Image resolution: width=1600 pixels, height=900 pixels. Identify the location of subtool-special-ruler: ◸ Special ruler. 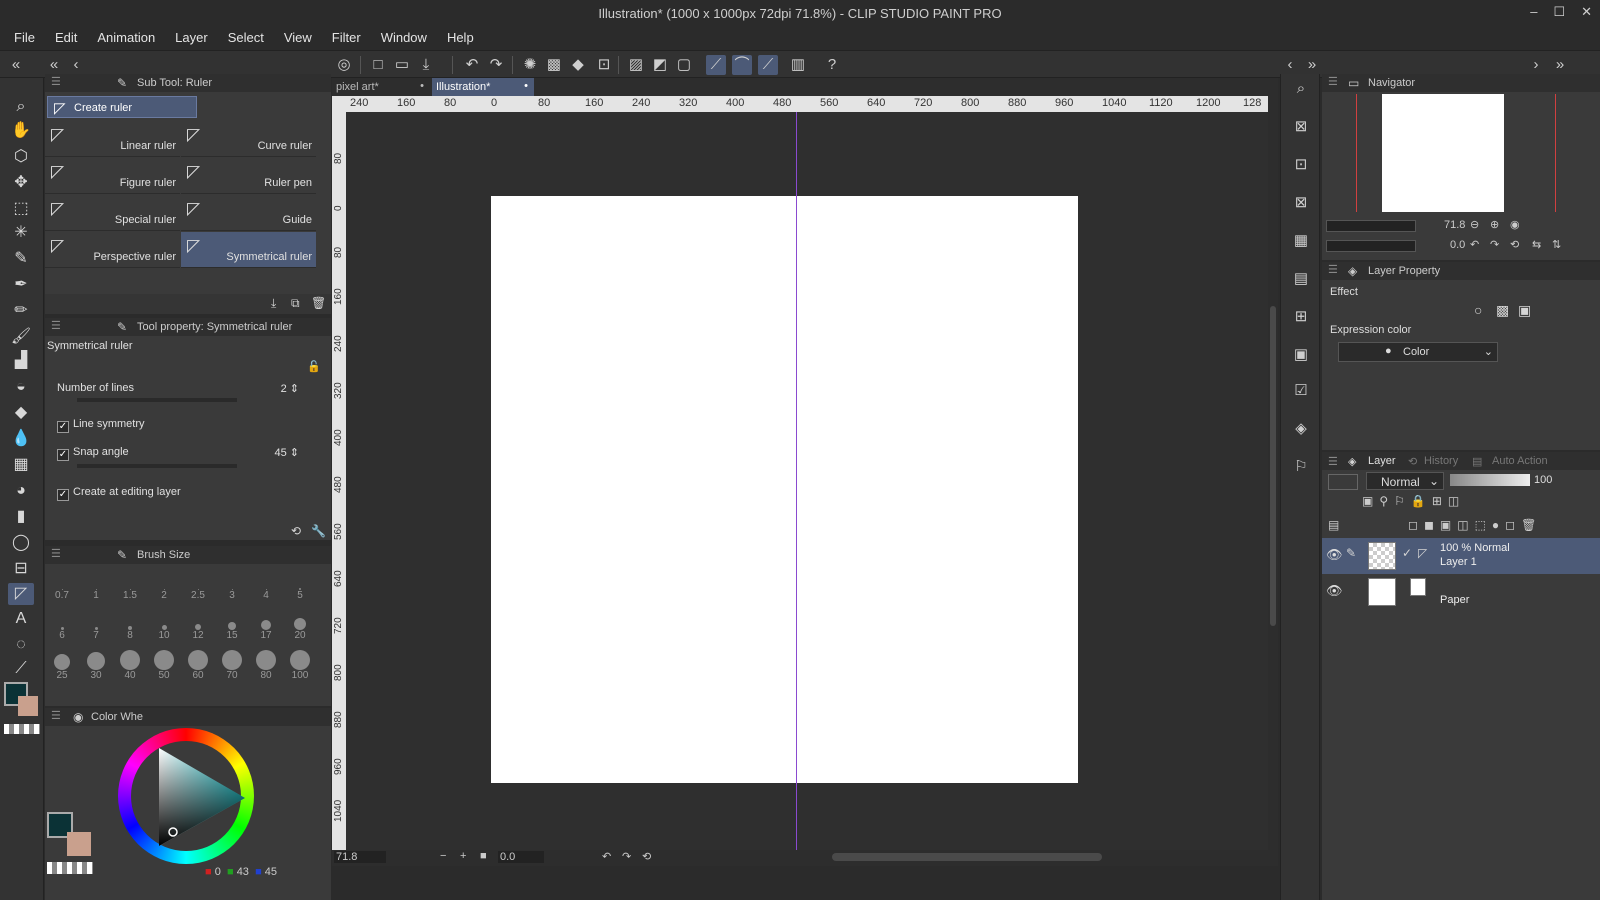
(112, 213).